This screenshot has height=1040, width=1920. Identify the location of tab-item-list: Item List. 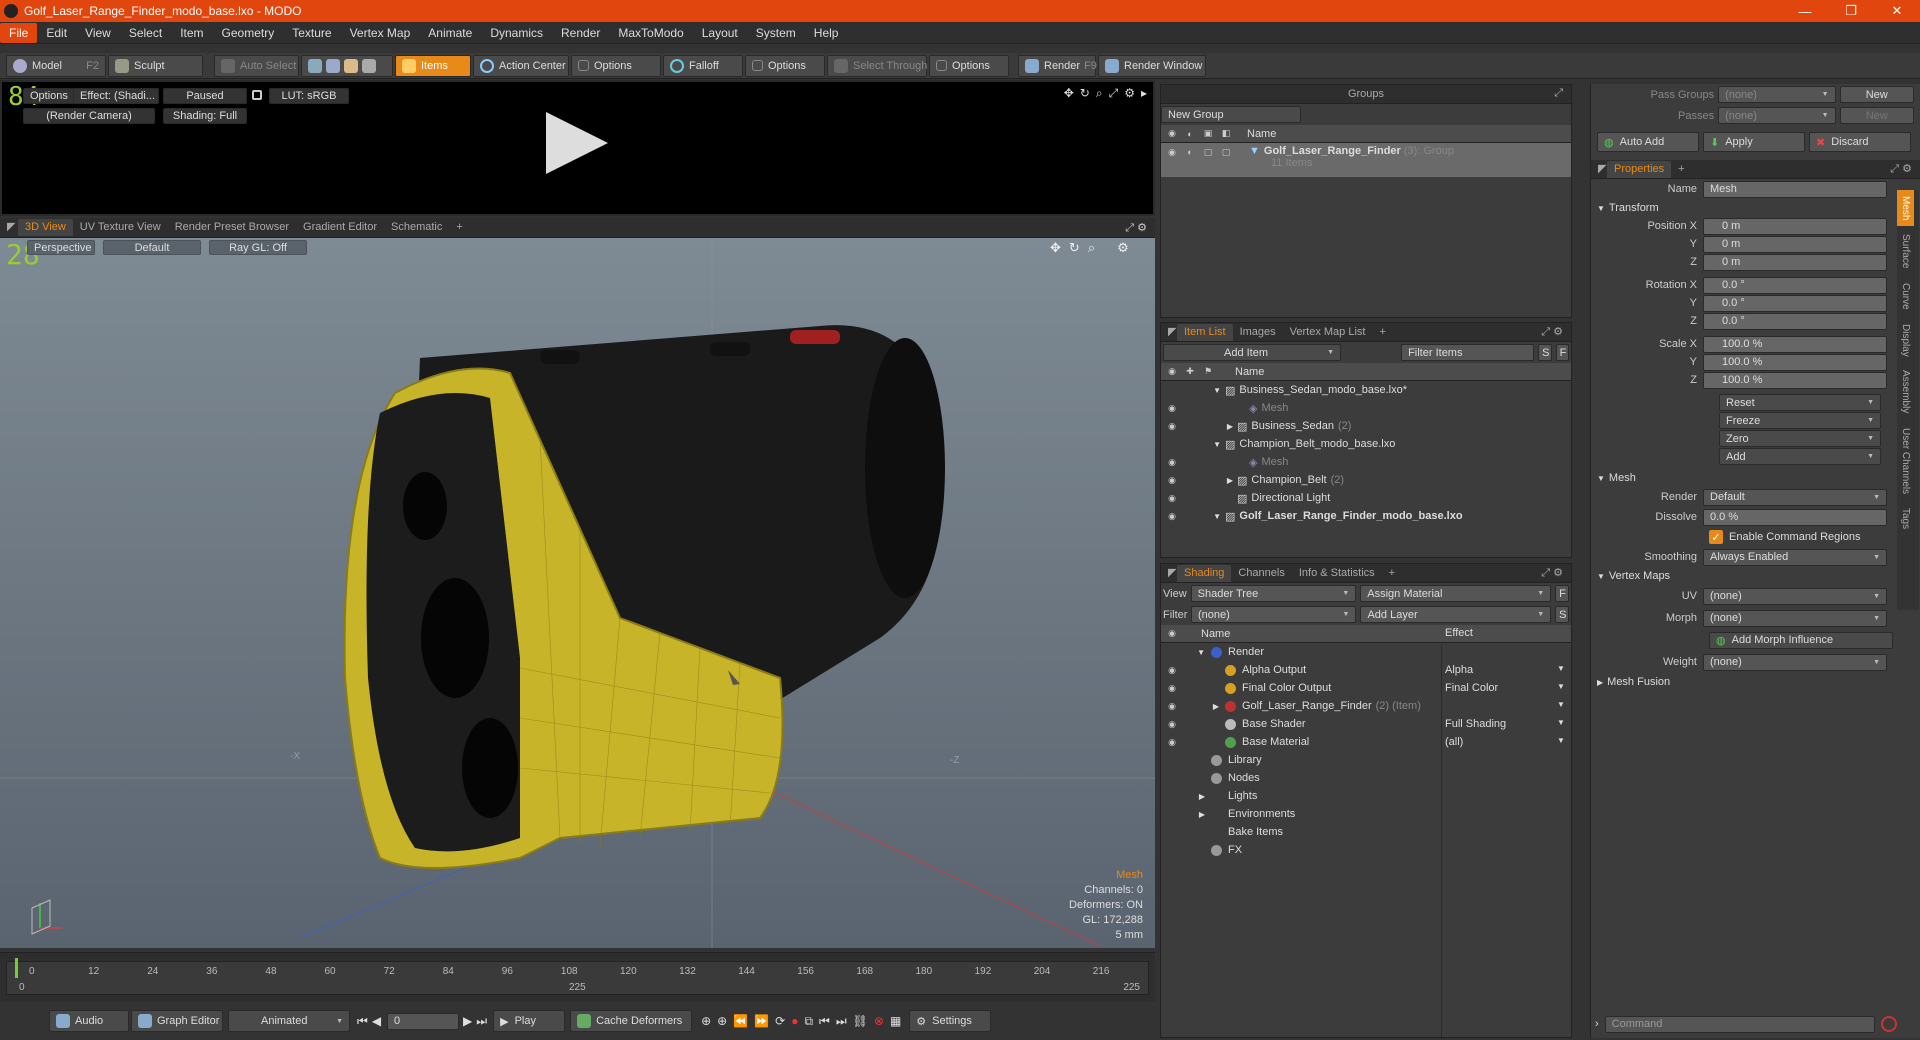
(1205, 332).